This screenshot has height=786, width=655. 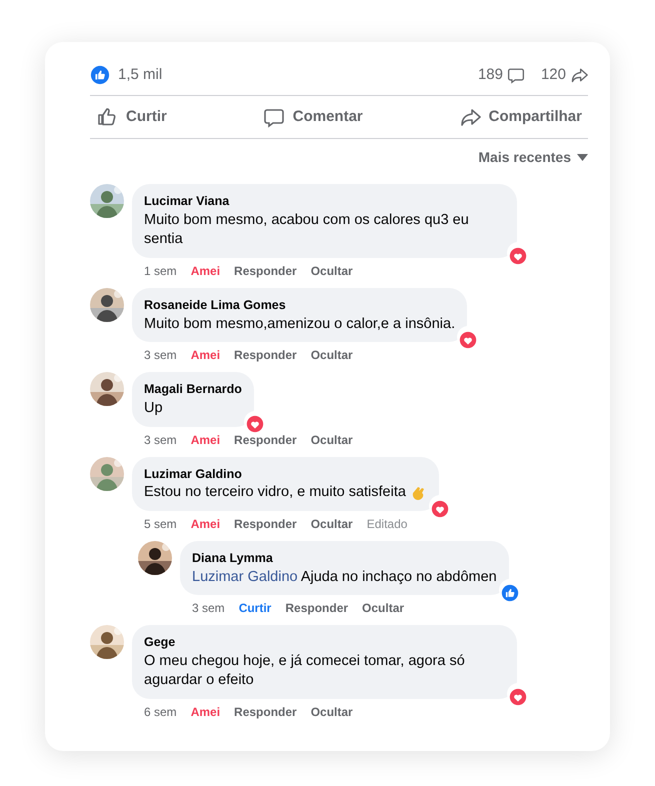 I want to click on timestamp: 5 sem, so click(x=160, y=524).